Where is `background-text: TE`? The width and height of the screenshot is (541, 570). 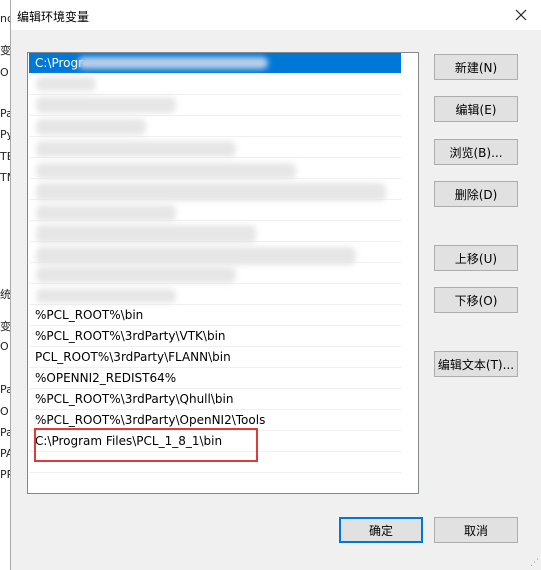 background-text: TE is located at coordinates (5, 156).